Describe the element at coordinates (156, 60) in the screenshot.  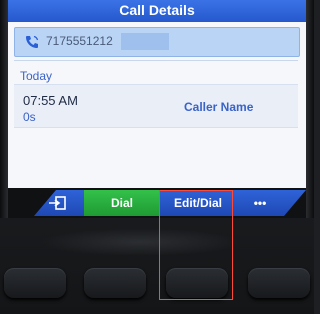
I see `divider` at that location.